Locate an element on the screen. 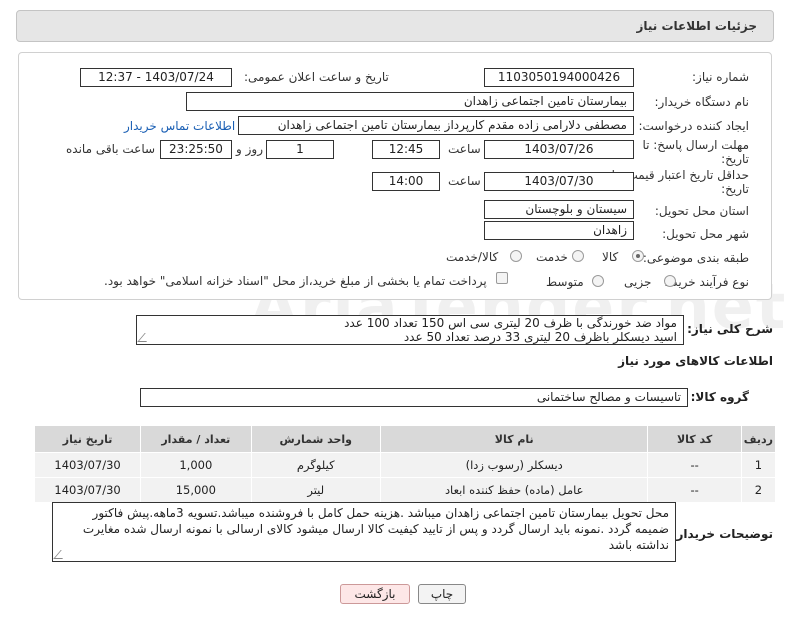  category-option-service: خدمت is located at coordinates (552, 257).